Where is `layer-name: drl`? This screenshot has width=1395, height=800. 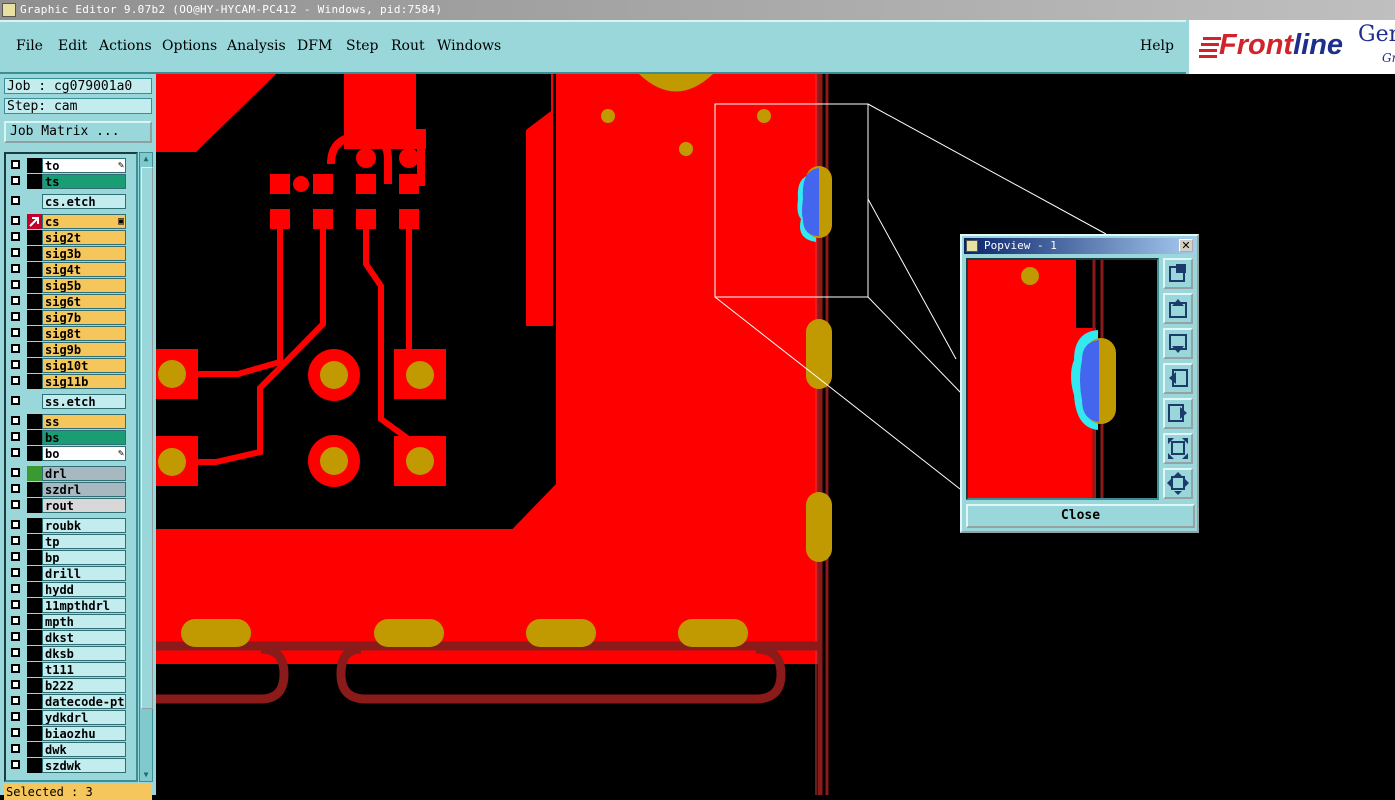 layer-name: drl is located at coordinates (84, 473).